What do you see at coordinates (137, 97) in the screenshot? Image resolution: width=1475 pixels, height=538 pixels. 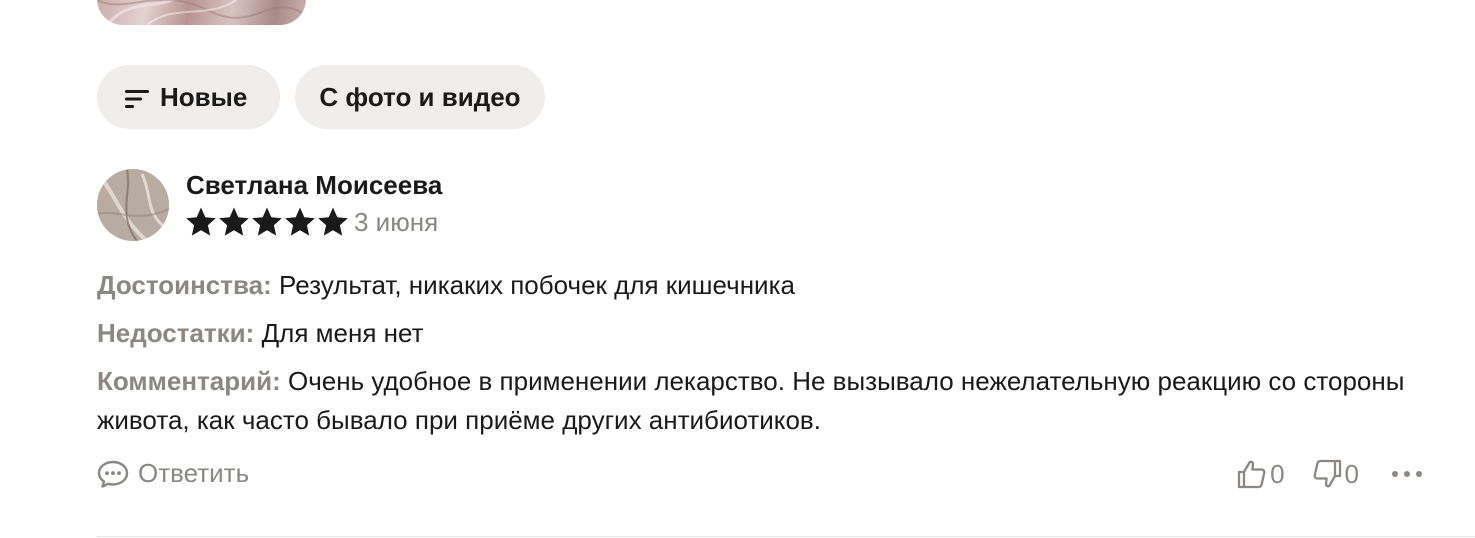 I see `sort-lines-icon` at bounding box center [137, 97].